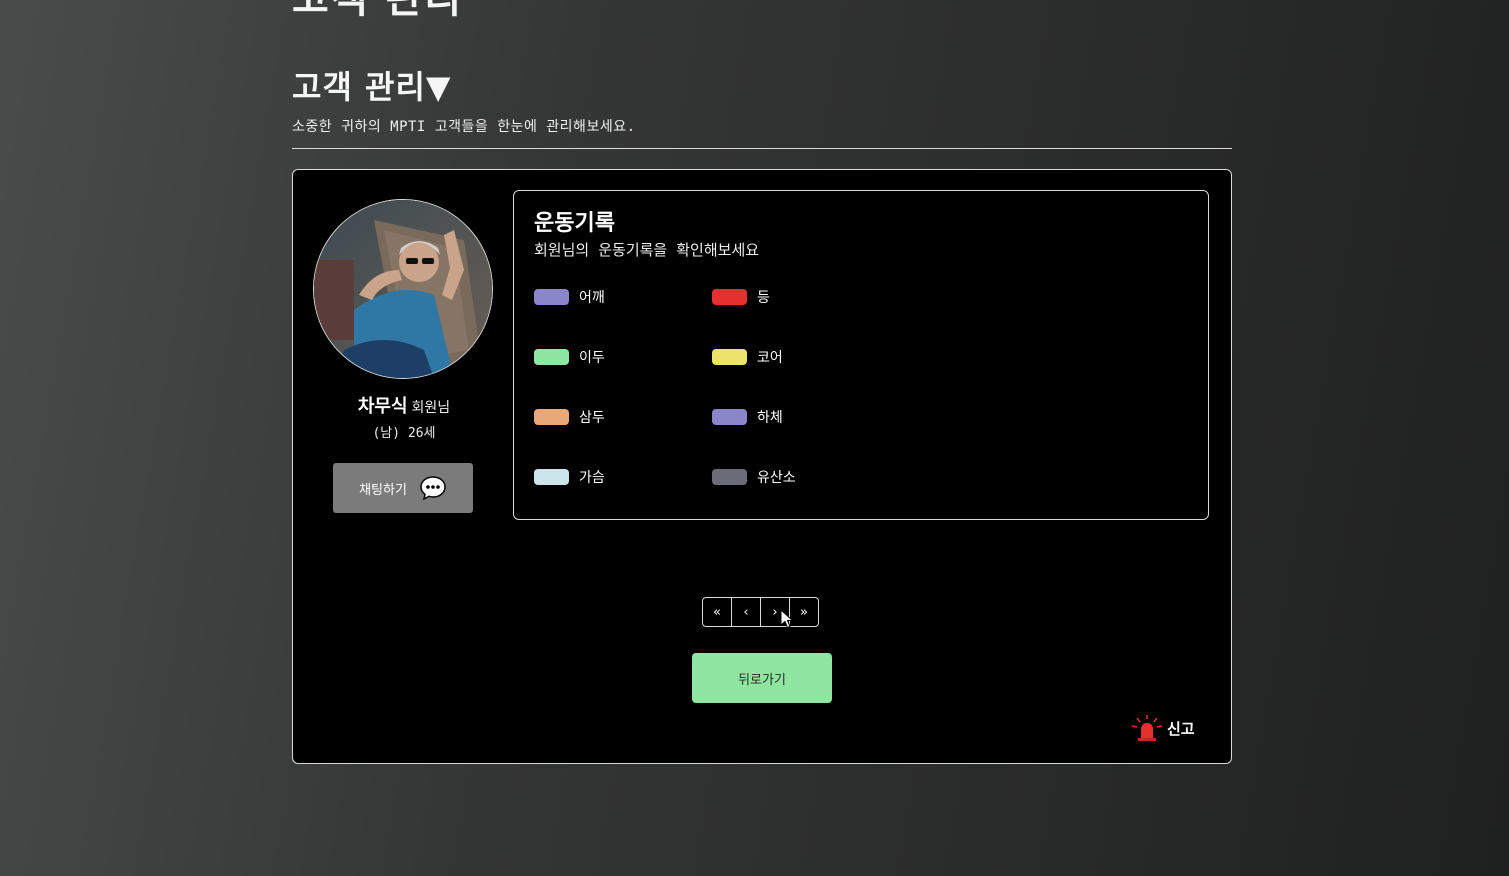 This screenshot has width=1509, height=876. What do you see at coordinates (569, 297) in the screenshot?
I see `legend-item: 어깨` at bounding box center [569, 297].